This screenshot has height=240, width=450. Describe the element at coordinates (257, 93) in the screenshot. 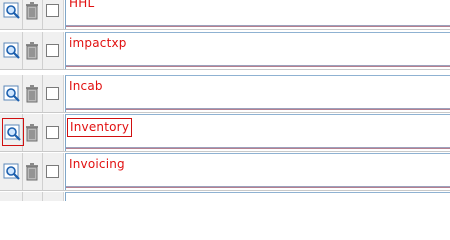

I see `name-cell: Incab` at that location.